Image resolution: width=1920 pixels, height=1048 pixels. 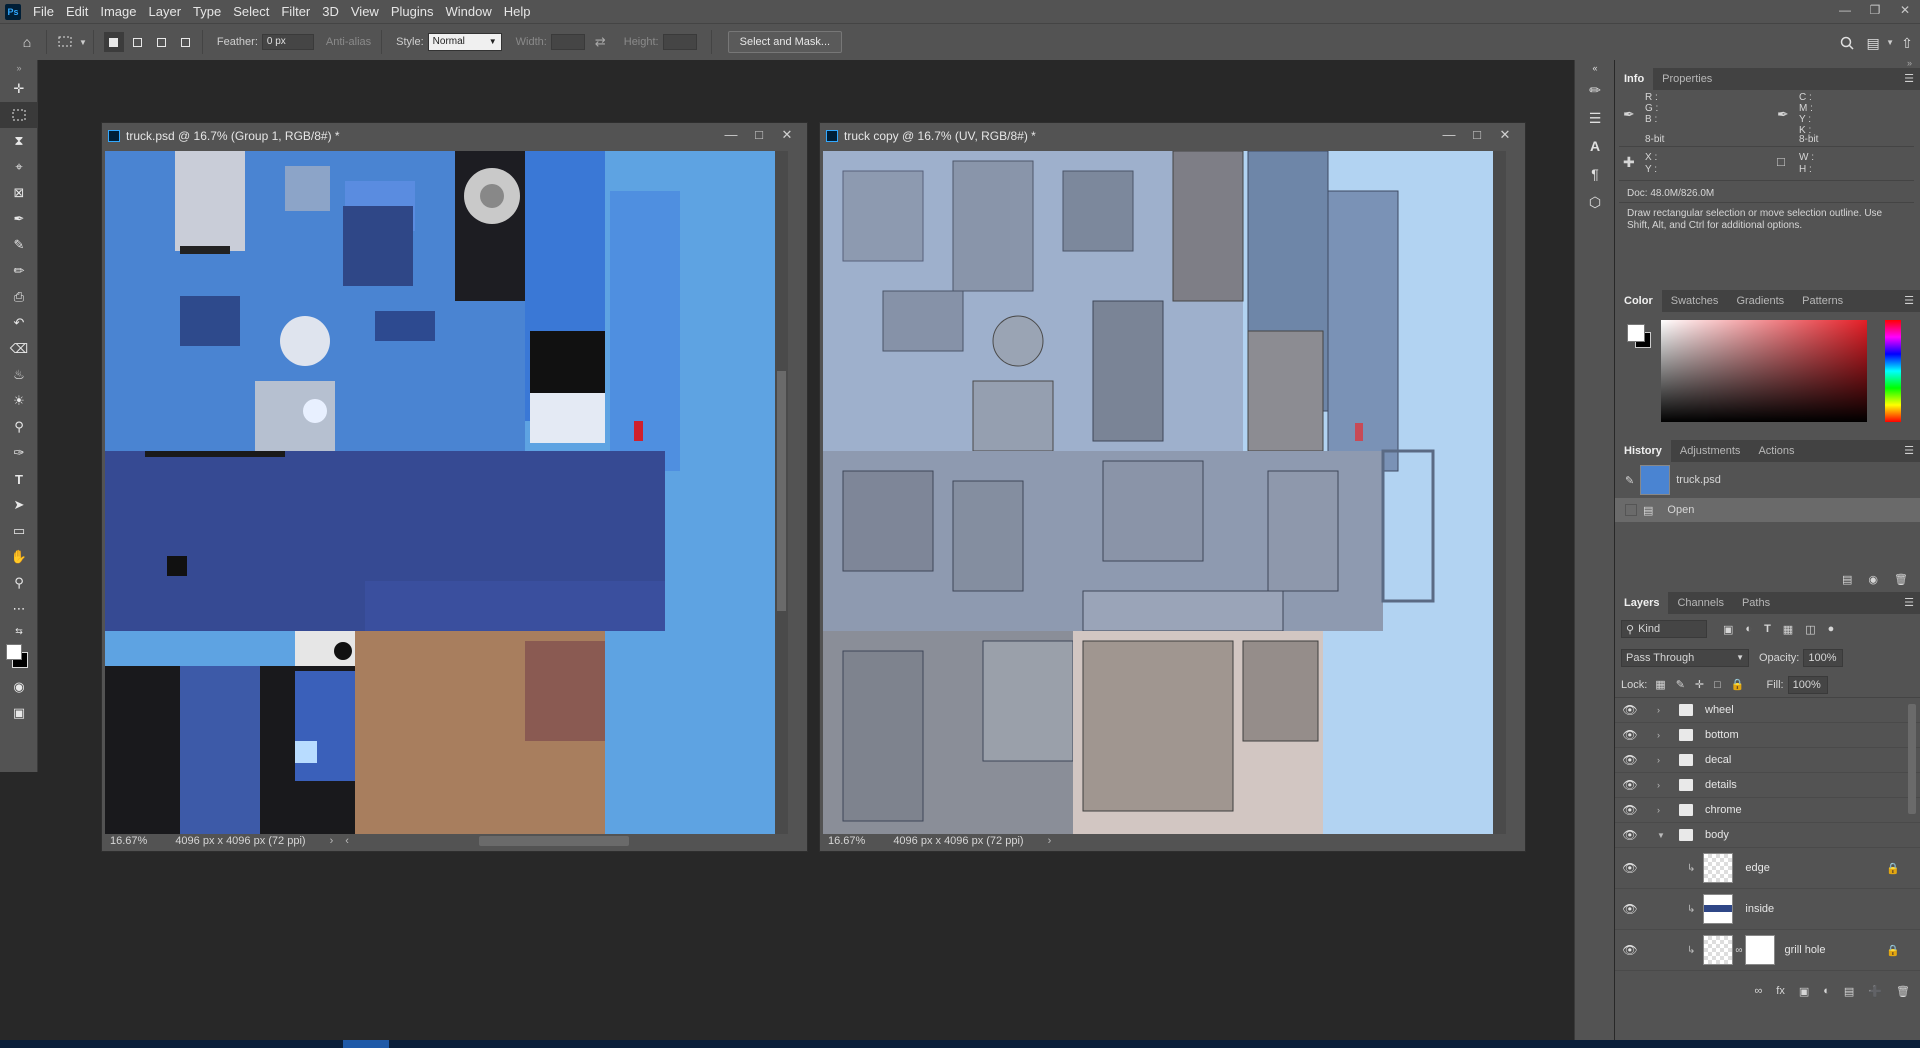 I want to click on search-icon, so click(x=1847, y=43).